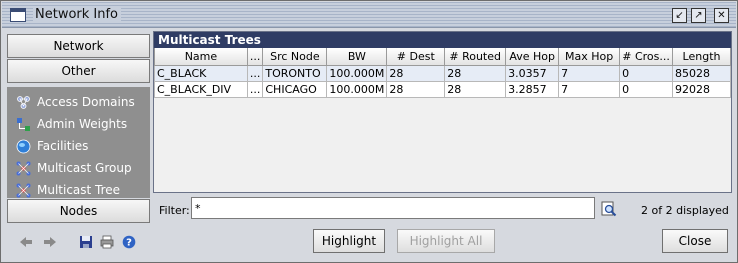 The height and width of the screenshot is (263, 738). What do you see at coordinates (357, 57) in the screenshot?
I see `column-header: BW` at bounding box center [357, 57].